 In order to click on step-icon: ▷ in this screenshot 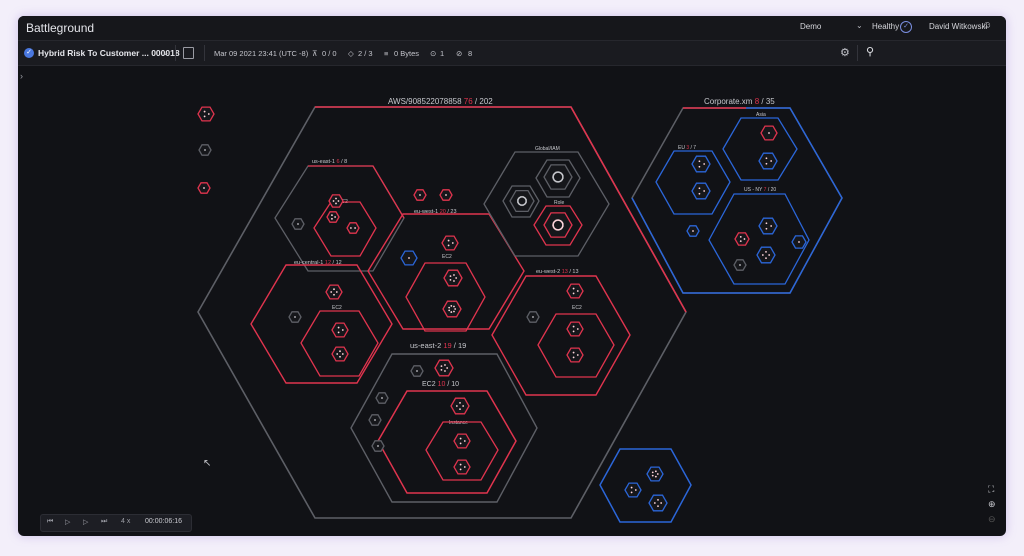, I will do `click(85, 522)`.